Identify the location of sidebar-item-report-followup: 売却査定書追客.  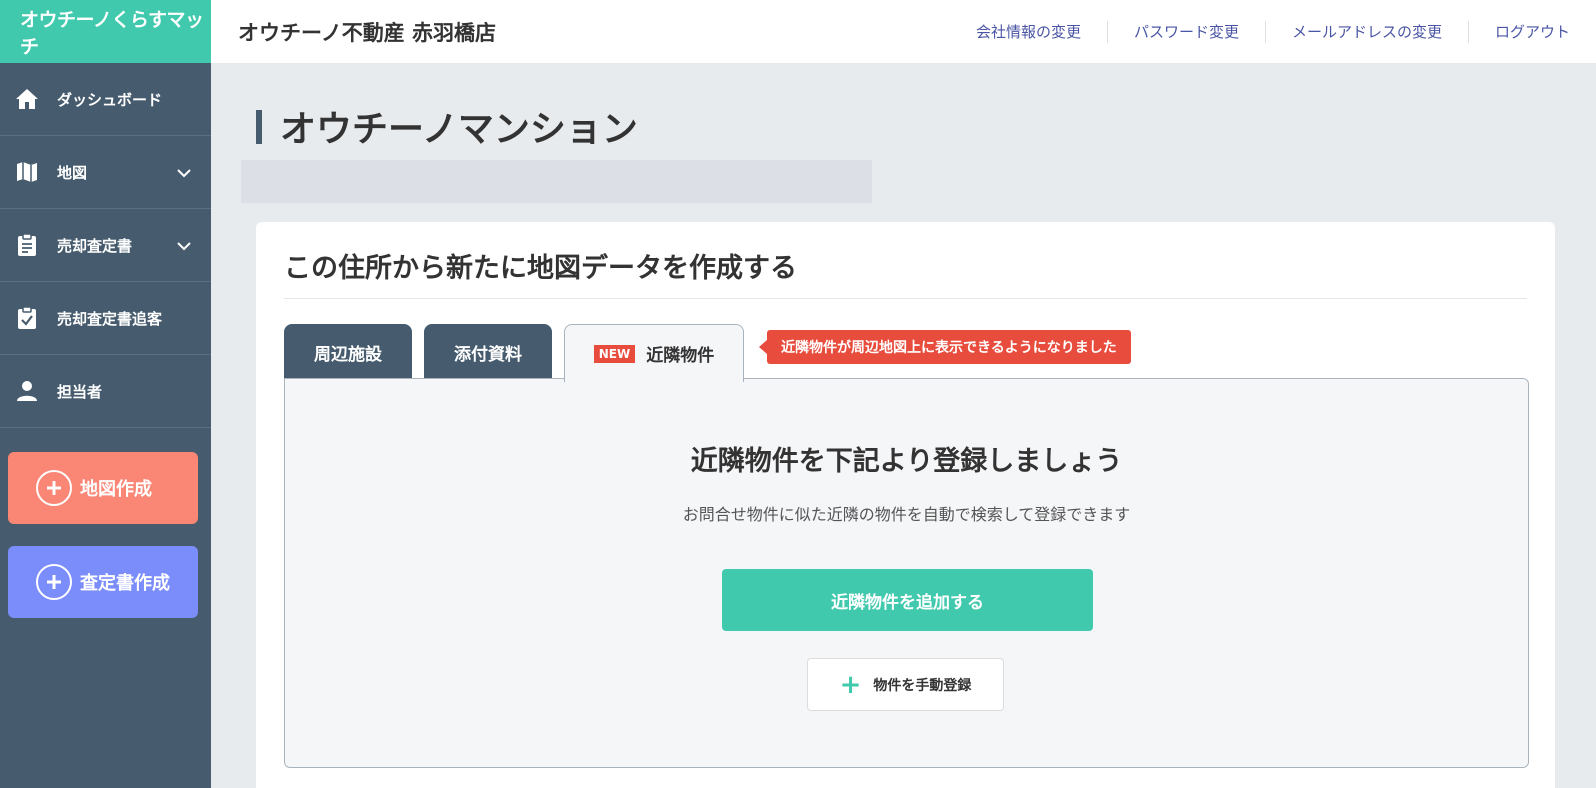
(105, 318).